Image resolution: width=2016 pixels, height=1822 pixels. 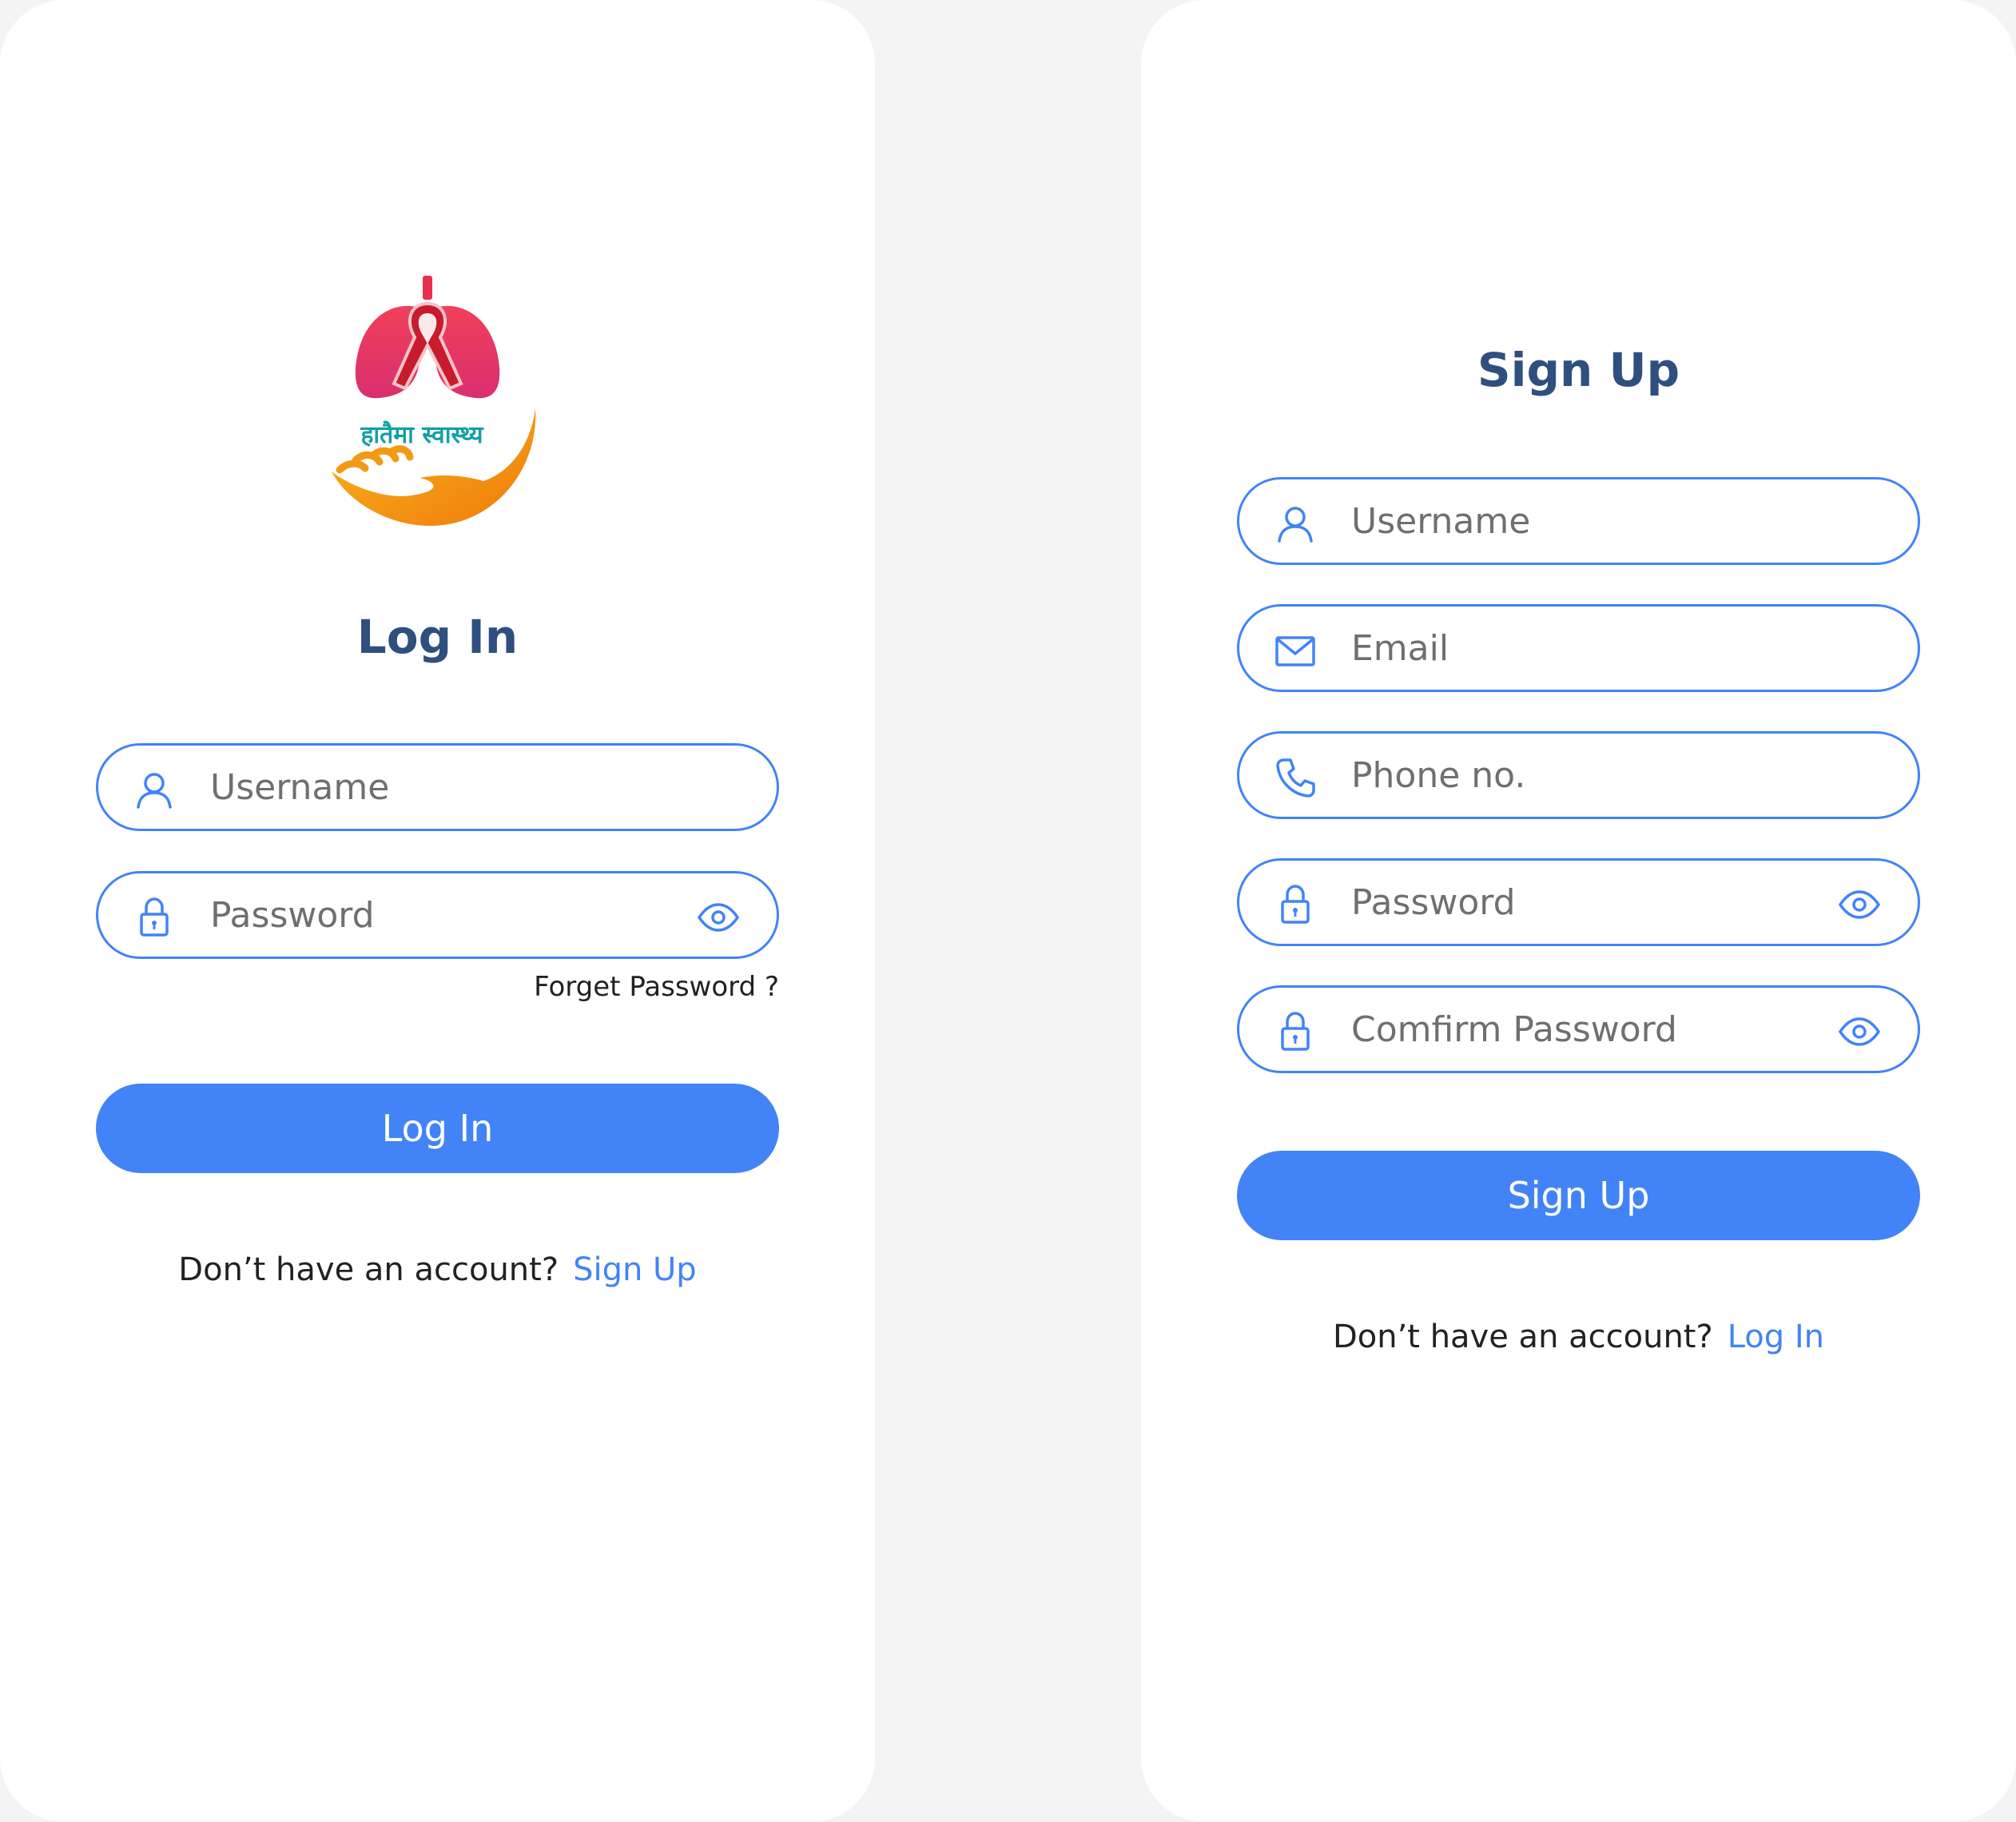 I want to click on signup-password-field, so click(x=1579, y=902).